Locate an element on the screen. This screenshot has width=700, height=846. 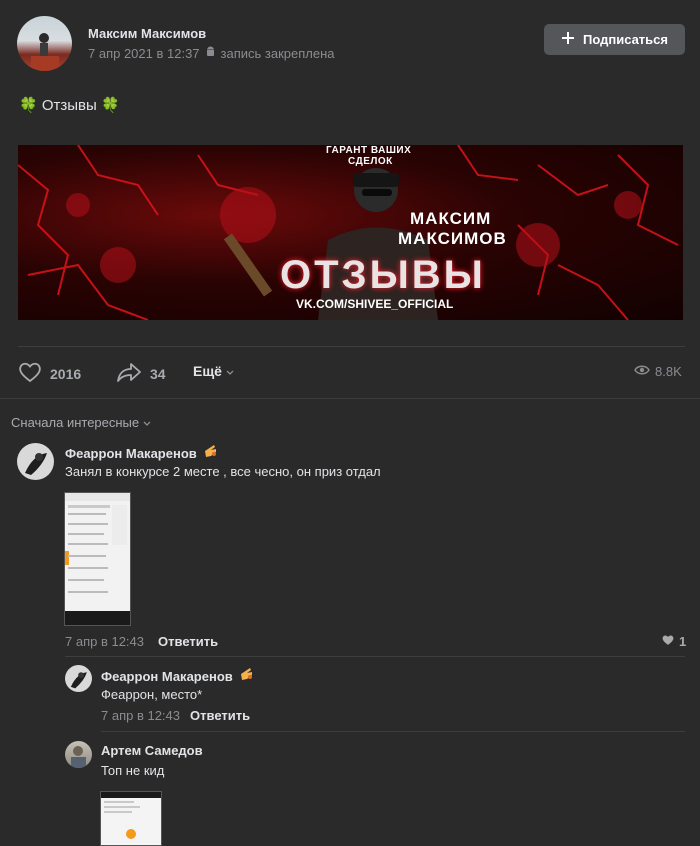
author-avatar is located at coordinates (44, 43).